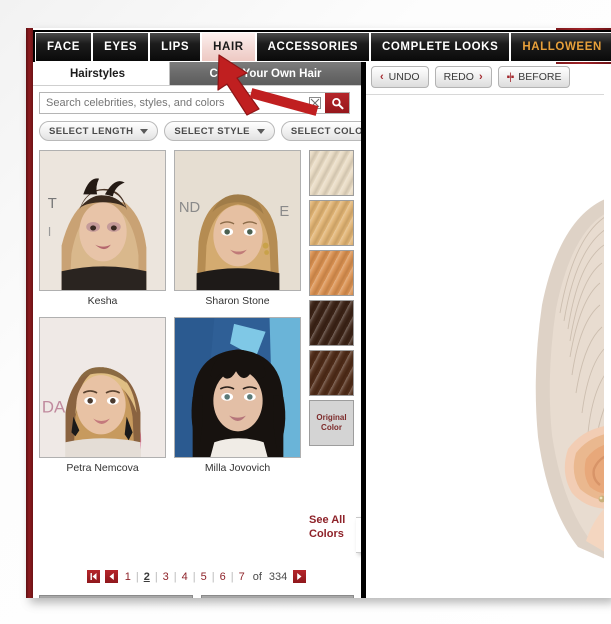 The height and width of the screenshot is (624, 611). I want to click on nav-tab-lips-label: LIPS, so click(175, 47).